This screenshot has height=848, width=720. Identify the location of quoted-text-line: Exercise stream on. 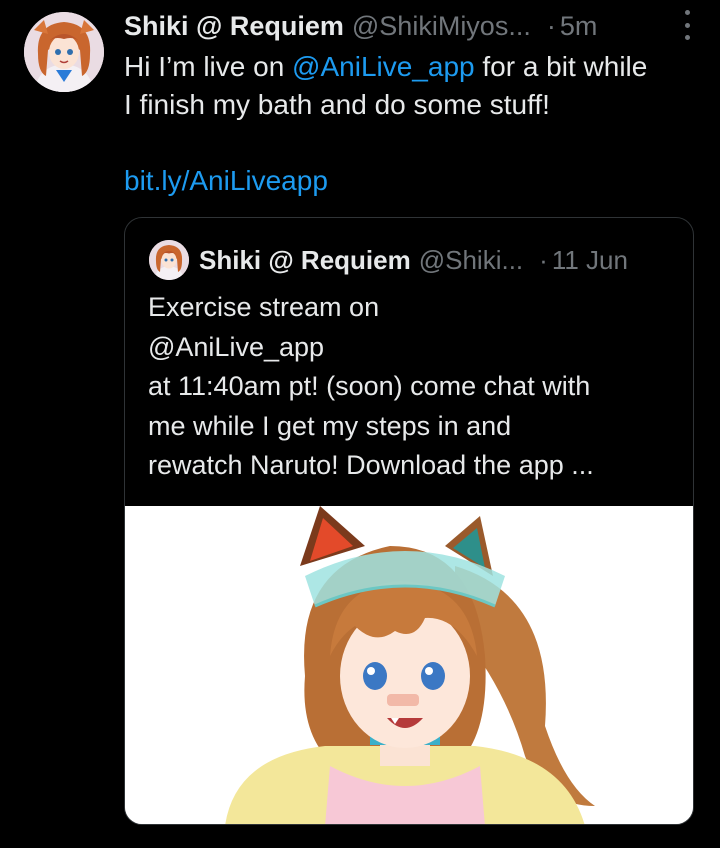
(264, 307).